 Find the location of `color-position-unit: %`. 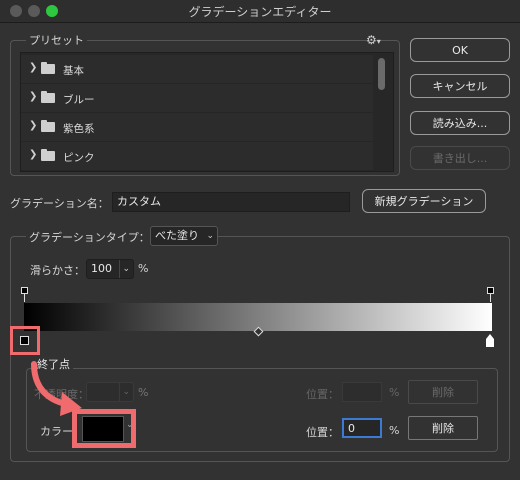

color-position-unit: % is located at coordinates (394, 430).